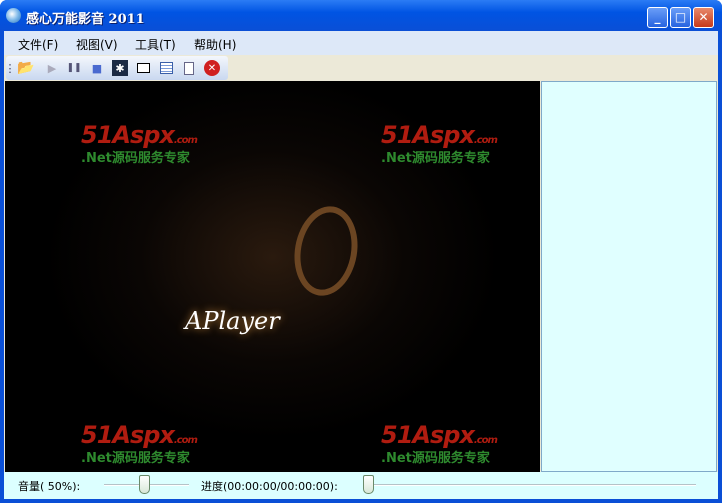  I want to click on player-logo: APlayer, so click(232, 321).